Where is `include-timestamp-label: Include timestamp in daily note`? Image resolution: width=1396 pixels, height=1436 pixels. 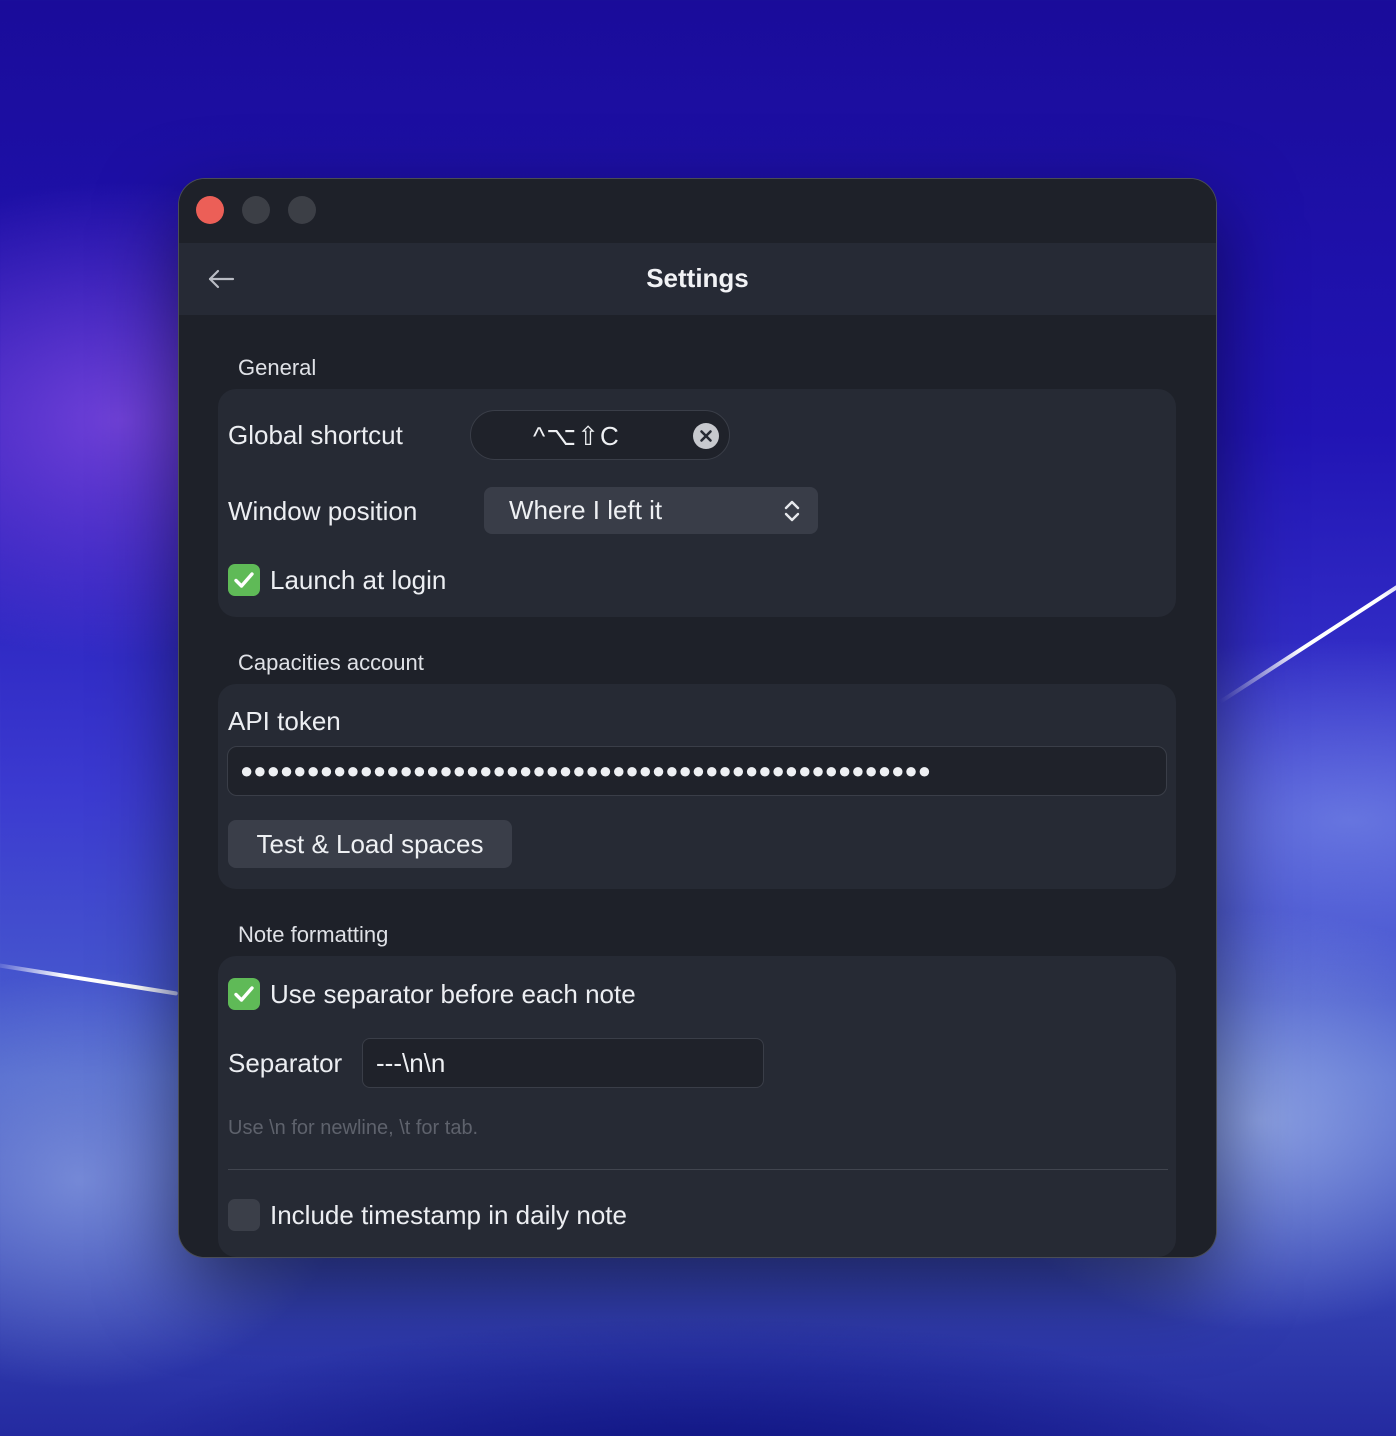
include-timestamp-label: Include timestamp in daily note is located at coordinates (448, 1215).